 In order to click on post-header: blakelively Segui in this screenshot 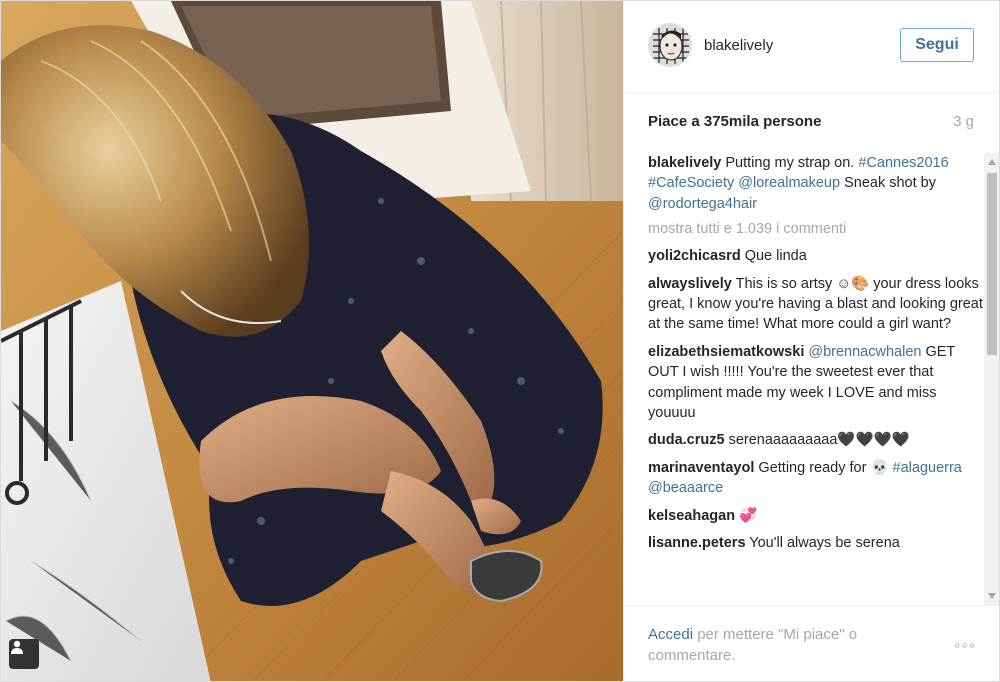, I will do `click(811, 47)`.